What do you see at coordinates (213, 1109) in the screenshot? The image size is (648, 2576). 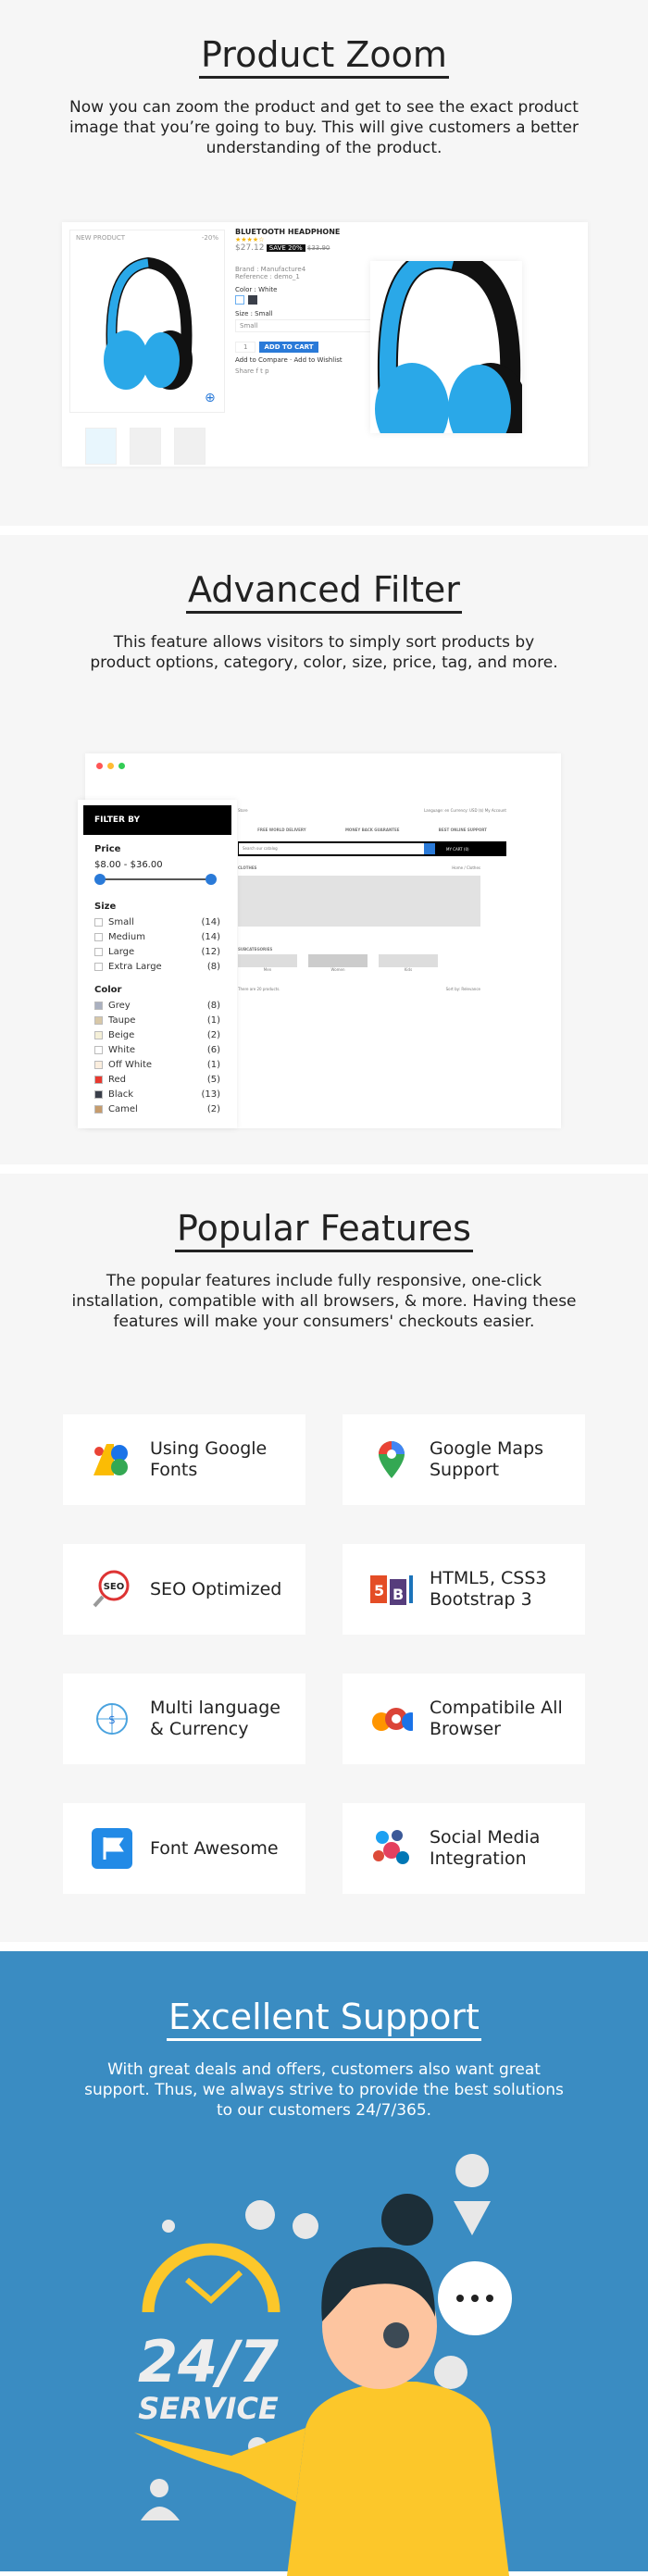 I see `option-count: (2)` at bounding box center [213, 1109].